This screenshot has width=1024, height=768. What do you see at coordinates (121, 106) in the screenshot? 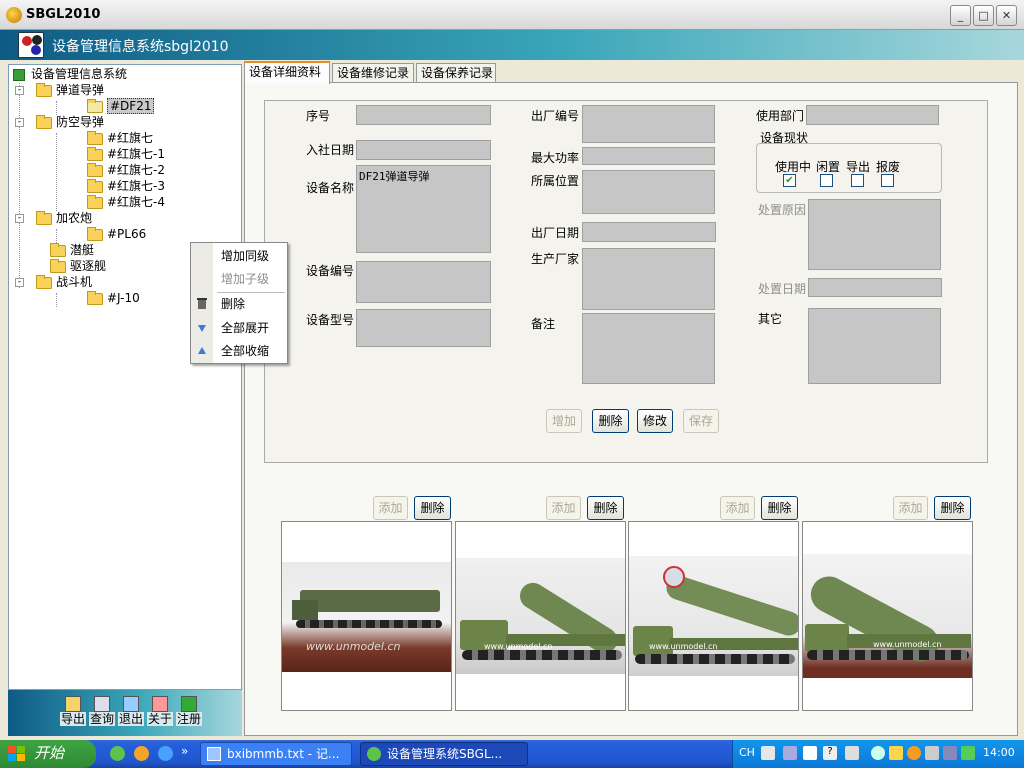
I see `tree-item-df21: #DF21` at bounding box center [121, 106].